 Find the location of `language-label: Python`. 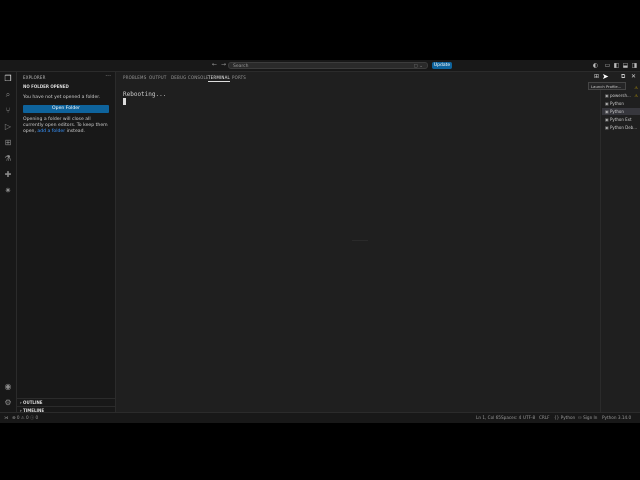

language-label: Python is located at coordinates (568, 417).